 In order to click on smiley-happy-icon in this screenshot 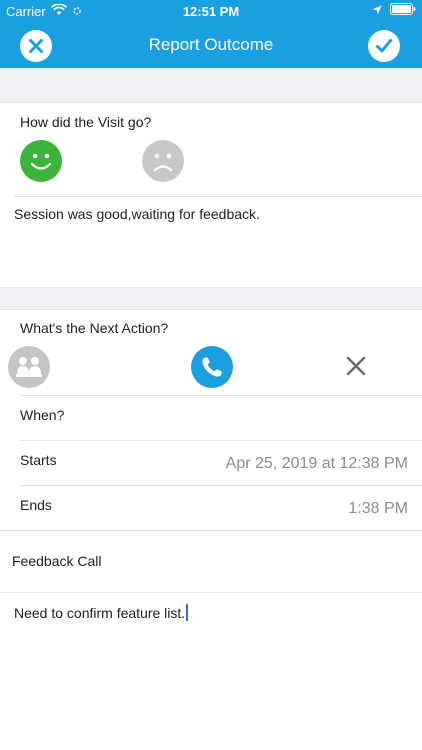, I will do `click(41, 161)`.